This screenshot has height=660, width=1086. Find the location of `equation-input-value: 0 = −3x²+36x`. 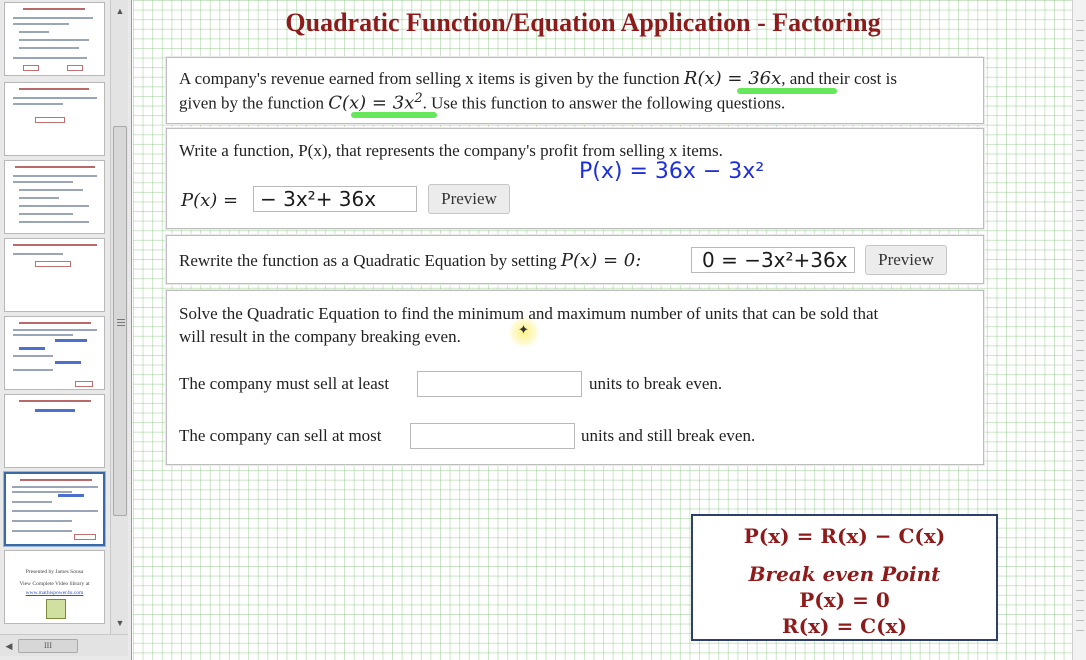

equation-input-value: 0 = −3x²+36x is located at coordinates (775, 260).